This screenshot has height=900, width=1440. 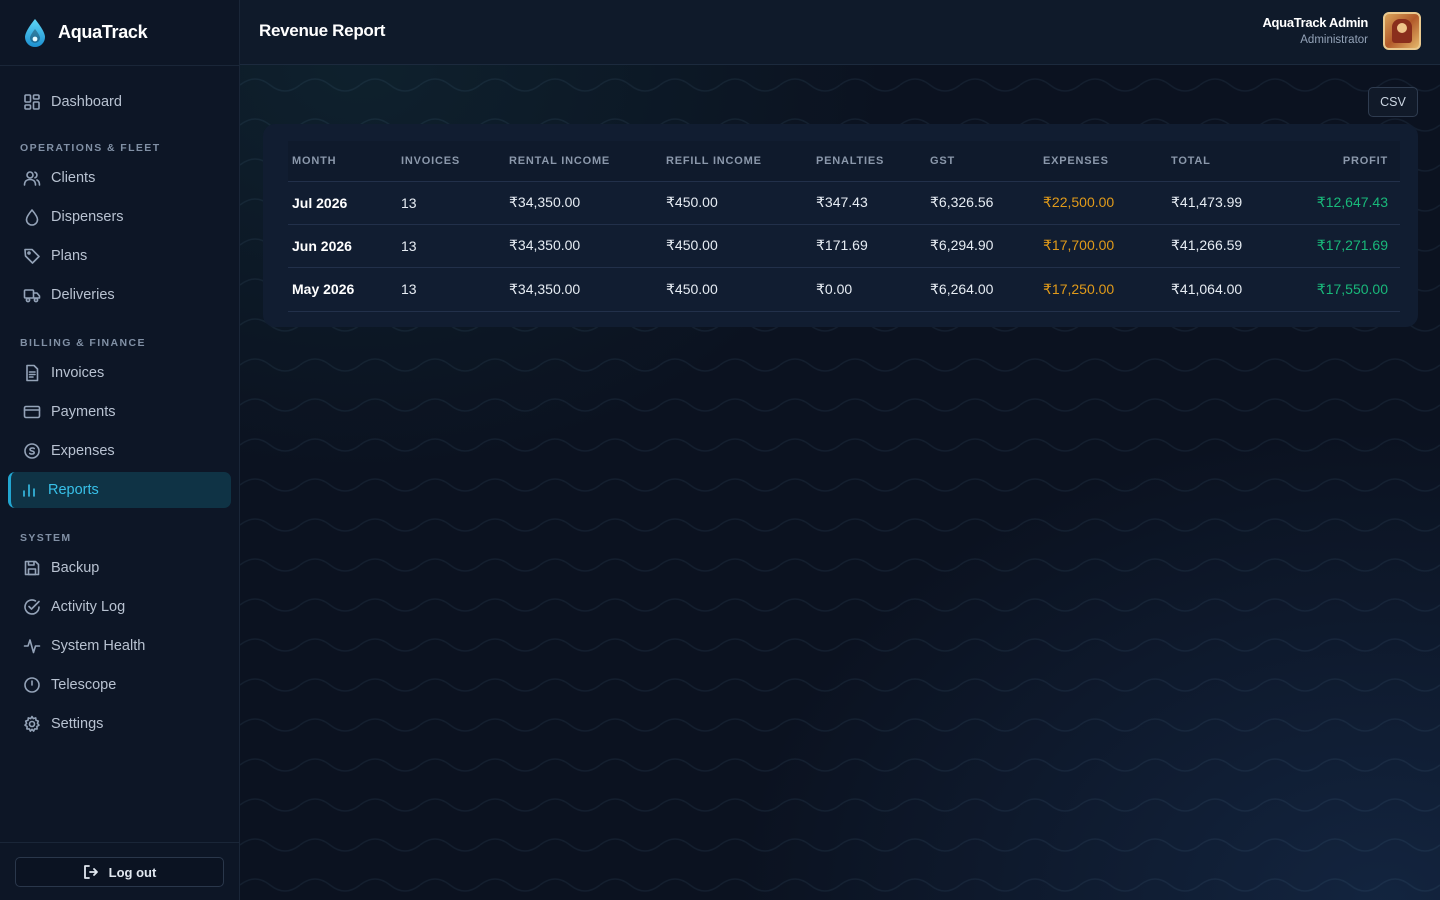 What do you see at coordinates (1207, 202) in the screenshot?
I see `cell-total: ₹41,473.99` at bounding box center [1207, 202].